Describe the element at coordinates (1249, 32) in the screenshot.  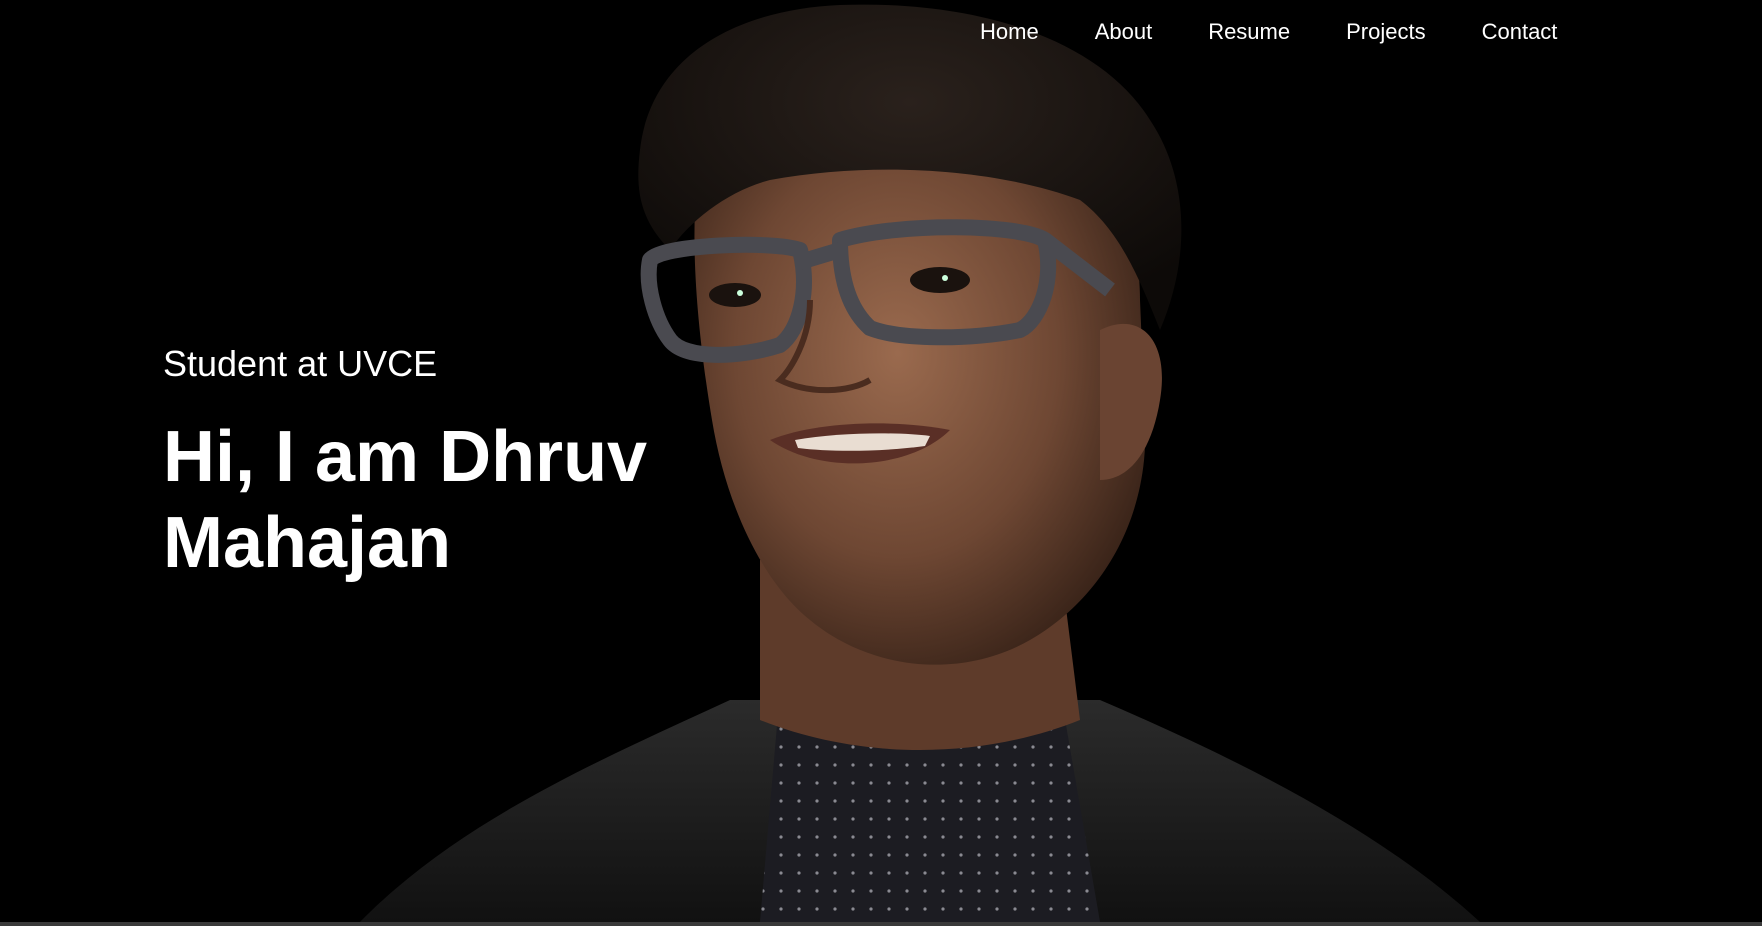
I see `nav-link-resume: Resume` at that location.